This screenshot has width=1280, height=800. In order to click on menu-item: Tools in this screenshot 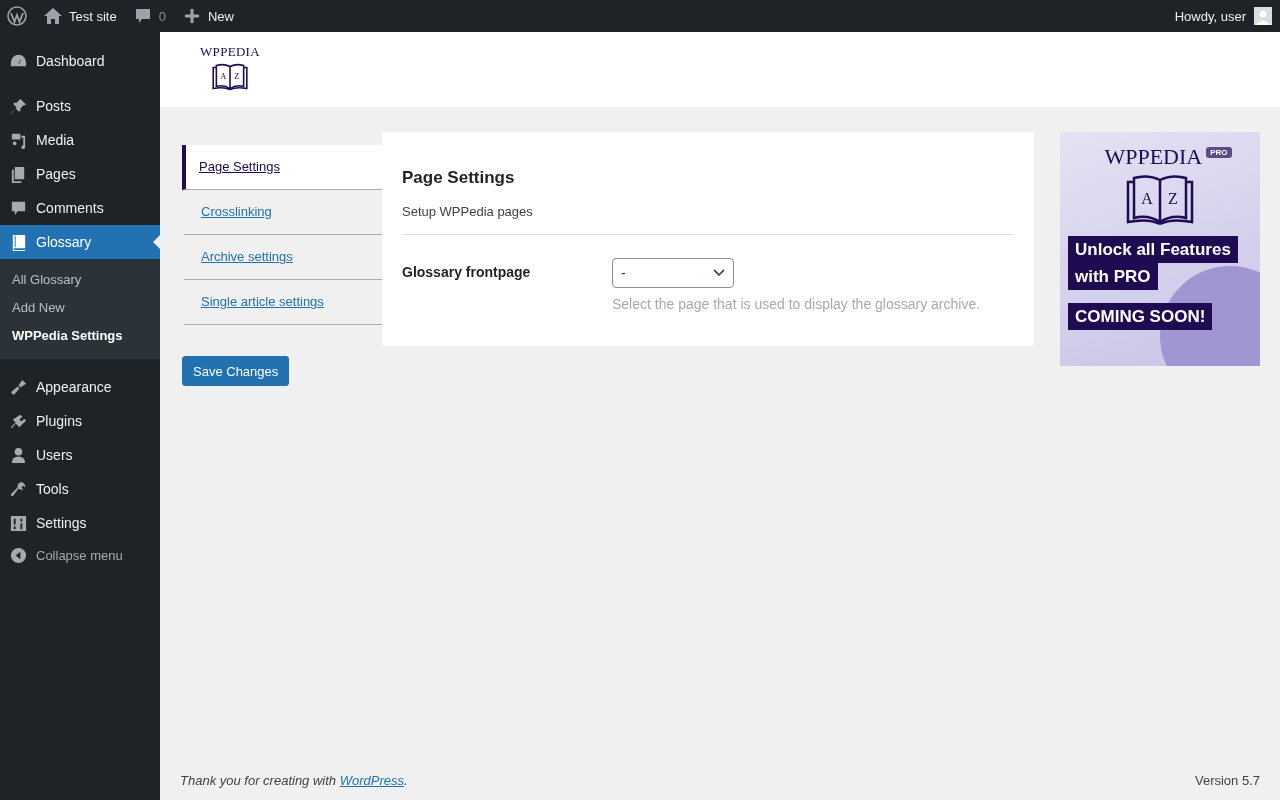, I will do `click(80, 489)`.